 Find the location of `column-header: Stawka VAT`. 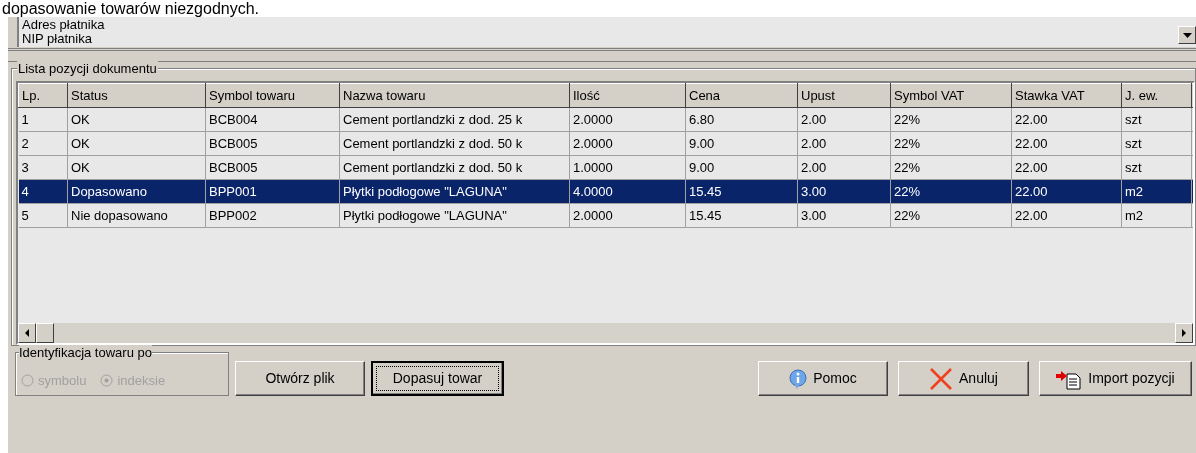

column-header: Stawka VAT is located at coordinates (1066, 95).